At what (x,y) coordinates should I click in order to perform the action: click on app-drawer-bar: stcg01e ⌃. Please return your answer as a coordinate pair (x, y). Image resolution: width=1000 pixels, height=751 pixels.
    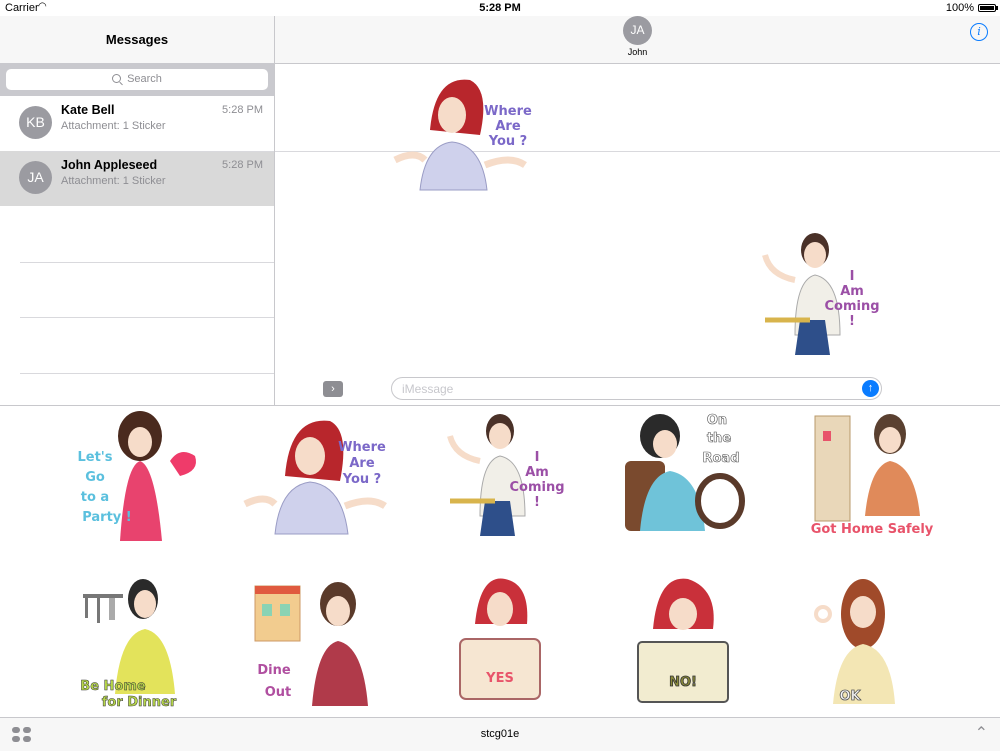
    Looking at the image, I should click on (500, 734).